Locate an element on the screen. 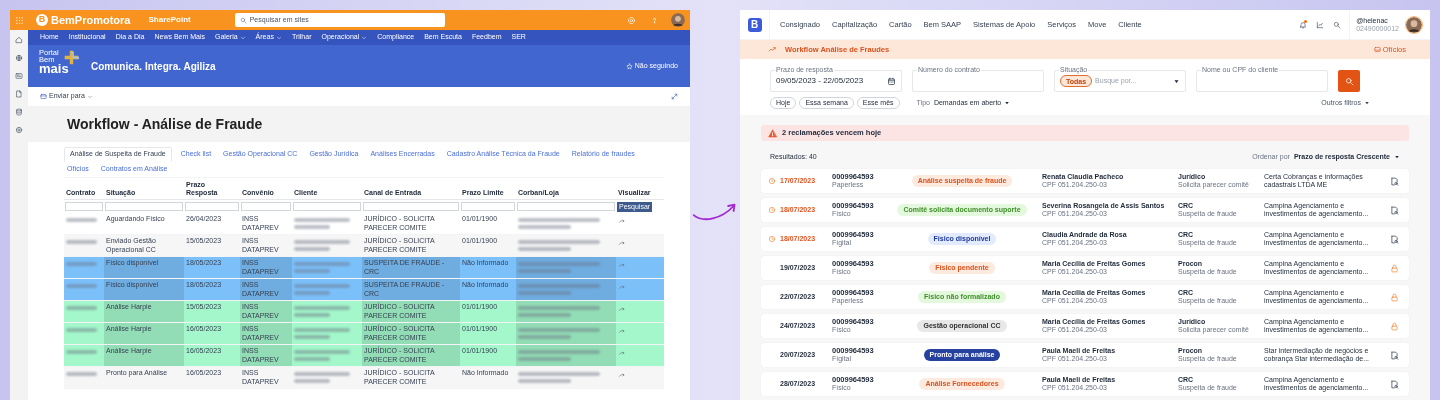  app-name: SharePoint is located at coordinates (169, 20).